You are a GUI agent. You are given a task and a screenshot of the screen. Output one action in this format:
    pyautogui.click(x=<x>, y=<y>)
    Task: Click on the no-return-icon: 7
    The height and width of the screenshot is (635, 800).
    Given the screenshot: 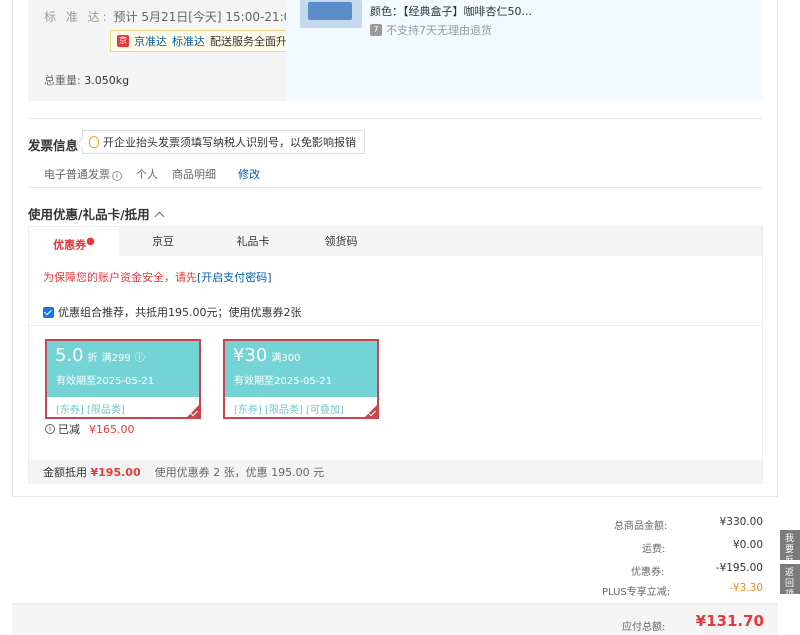 What is the action you would take?
    pyautogui.click(x=376, y=30)
    